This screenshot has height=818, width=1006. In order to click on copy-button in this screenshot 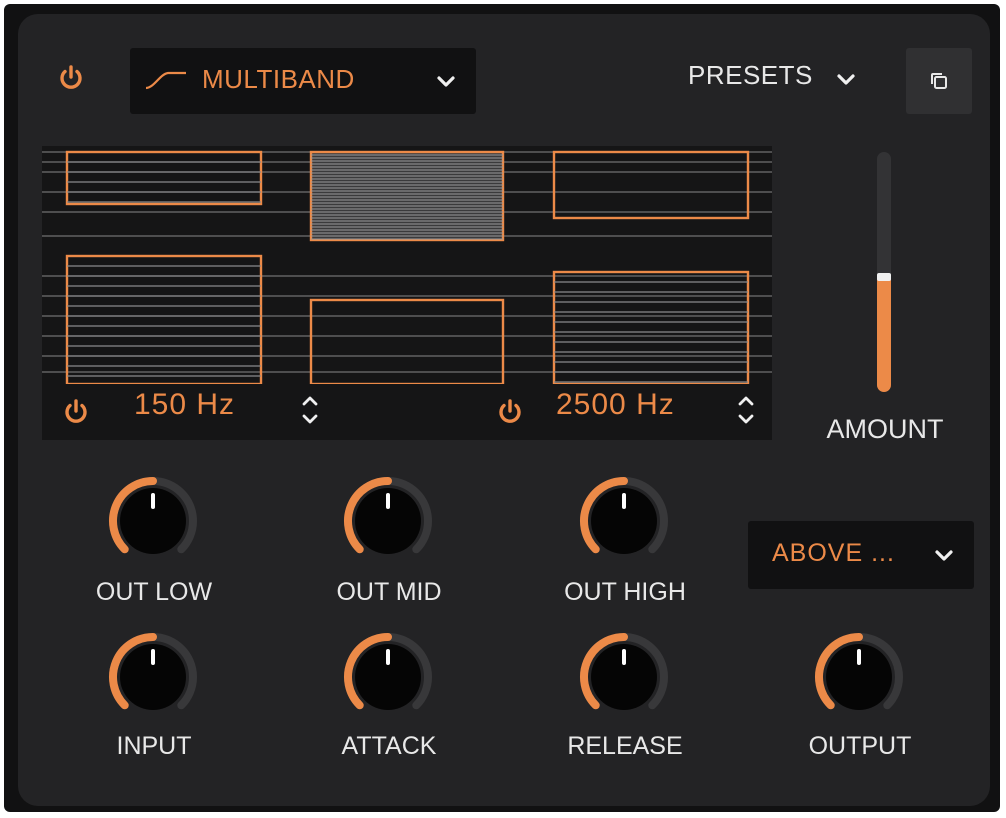, I will do `click(939, 81)`.